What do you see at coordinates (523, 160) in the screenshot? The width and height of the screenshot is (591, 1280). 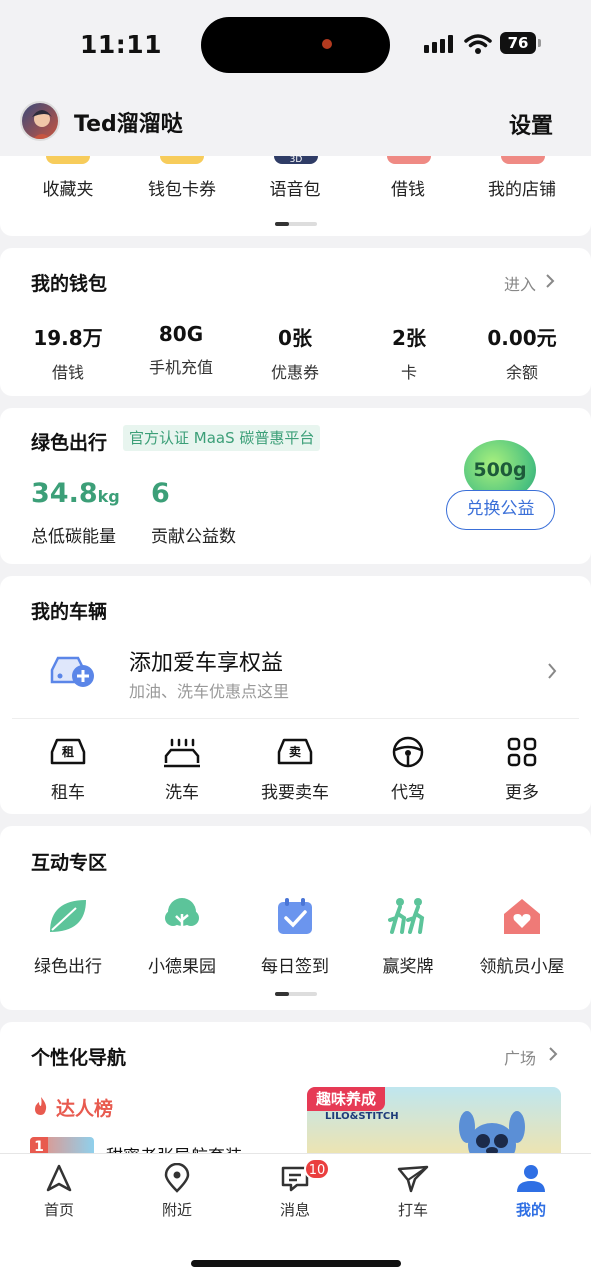 I see `shop-icon` at bounding box center [523, 160].